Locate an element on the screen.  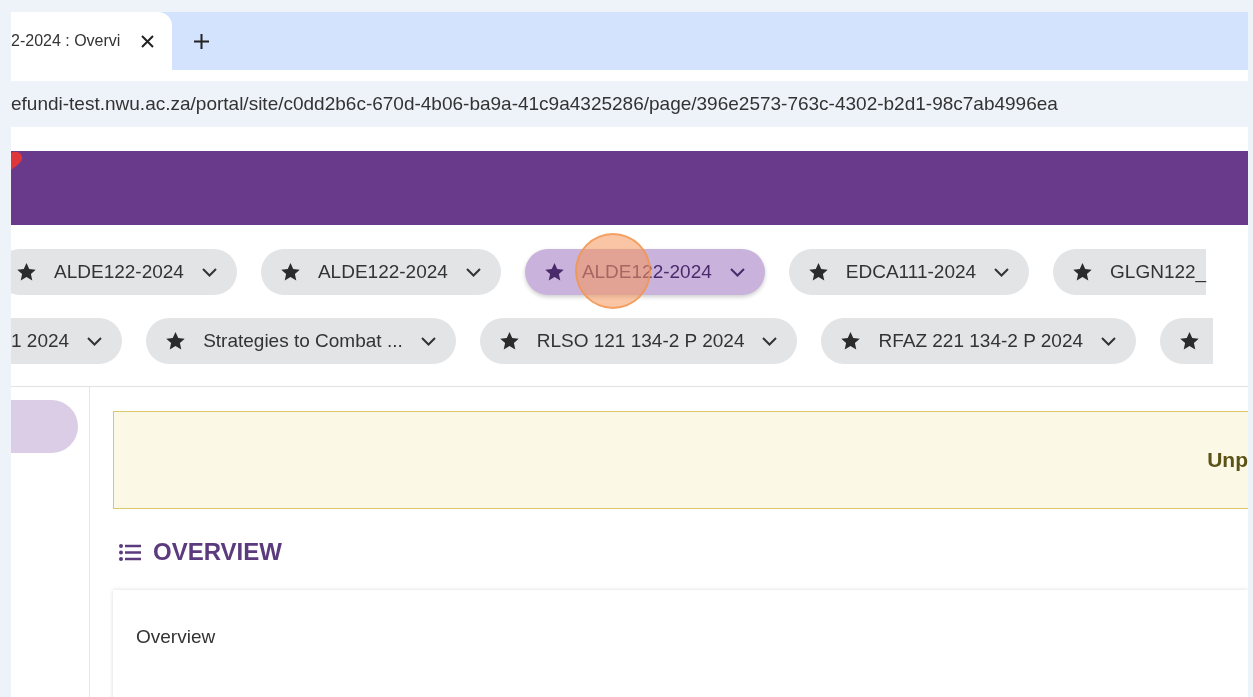
address-bar: efundi-test.nwu.ac.za/portal/site/c0dd2b6c-670d-4b06-ba9a-41c9a4325286/page/396e2573-763c-4302-b2d1-98c7ab4996ea is located at coordinates (629, 104).